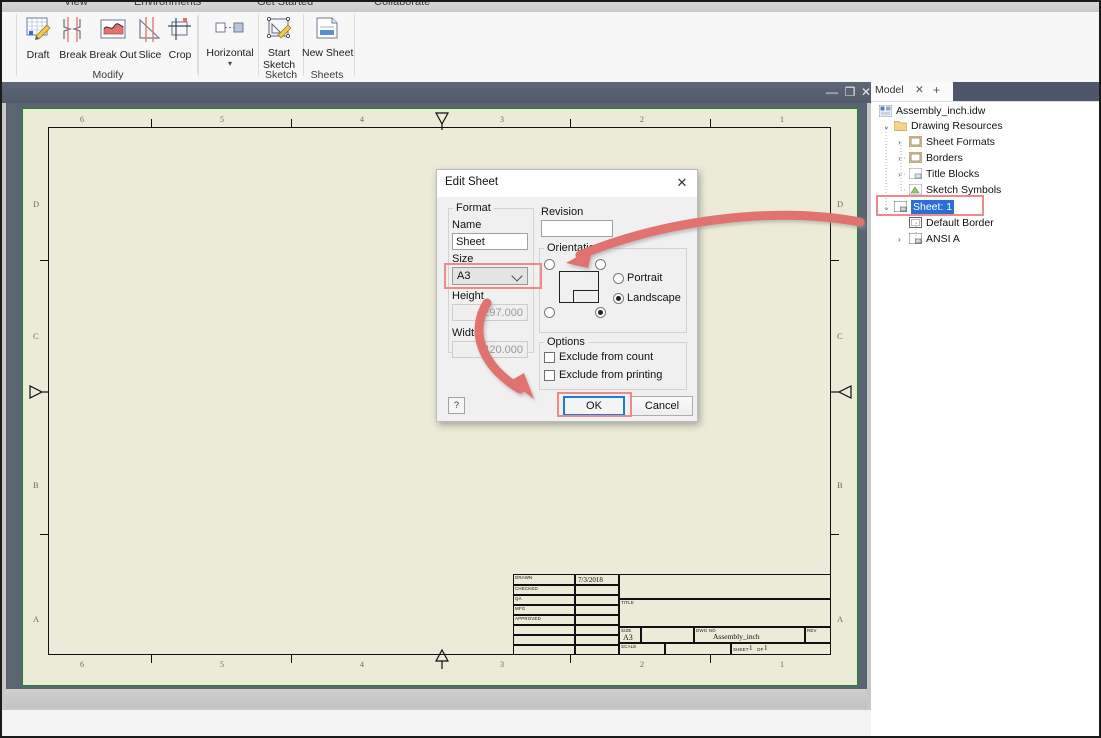 This screenshot has height=738, width=1101. I want to click on column-number-5: 5, so click(222, 119).